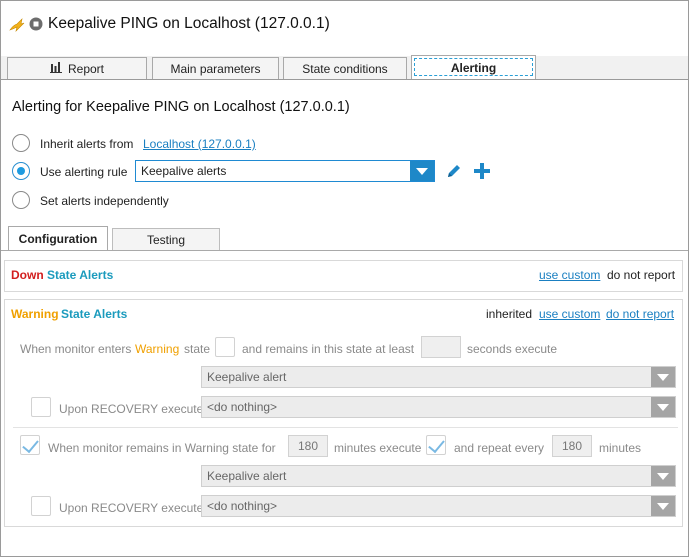 This screenshot has width=689, height=557. I want to click on enter-prefix-label: When monitor enters, so click(76, 349).